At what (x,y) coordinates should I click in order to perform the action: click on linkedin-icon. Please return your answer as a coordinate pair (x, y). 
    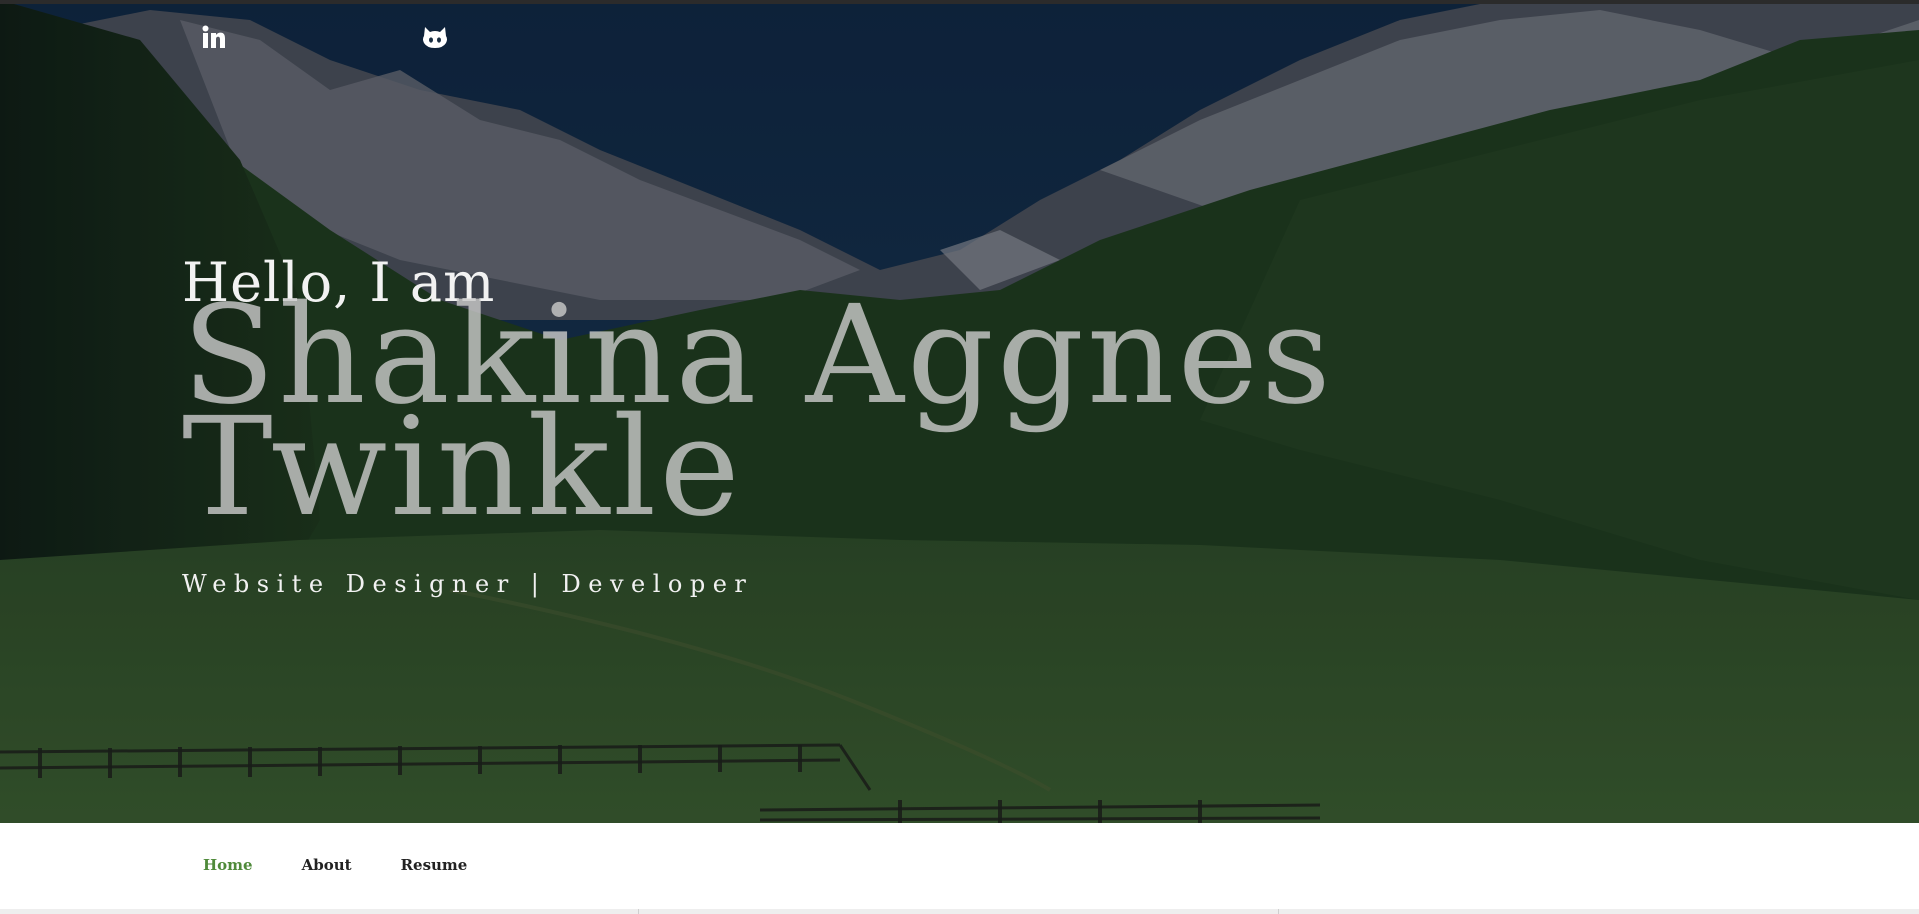
    Looking at the image, I should click on (213, 36).